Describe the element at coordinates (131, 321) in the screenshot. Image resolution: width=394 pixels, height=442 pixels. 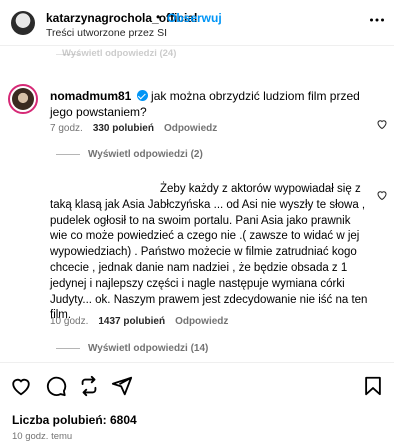
I see `reply-likes: 1437 polubień` at that location.